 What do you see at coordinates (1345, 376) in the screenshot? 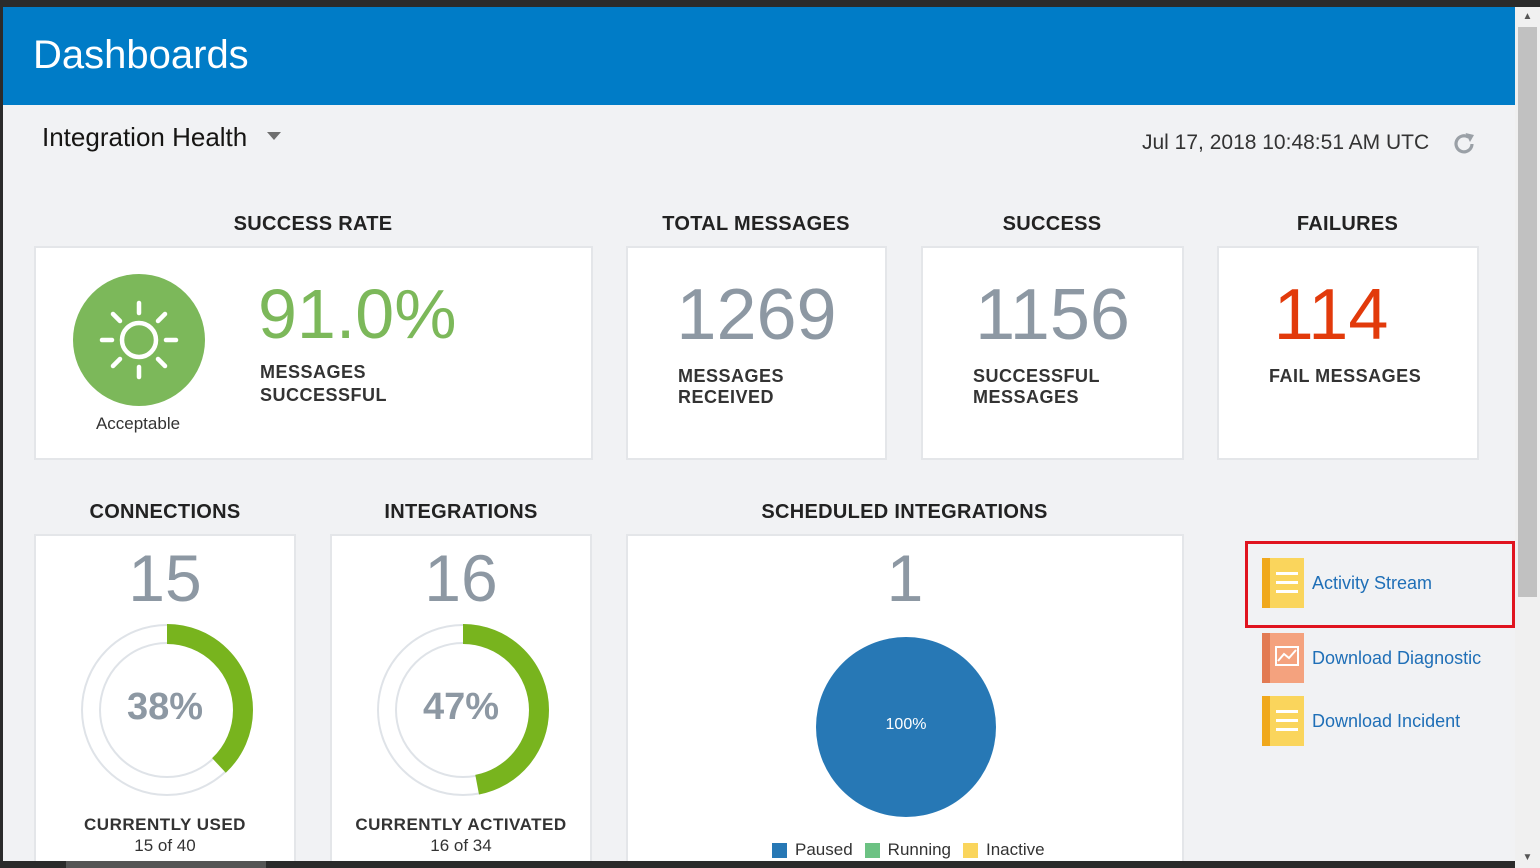
I see `failures-label: FAIL MESSAGES` at bounding box center [1345, 376].